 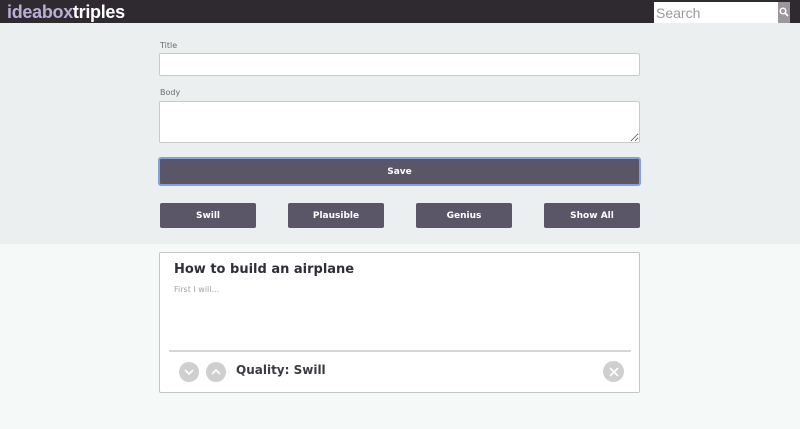 I want to click on save-button: Save, so click(x=399, y=171).